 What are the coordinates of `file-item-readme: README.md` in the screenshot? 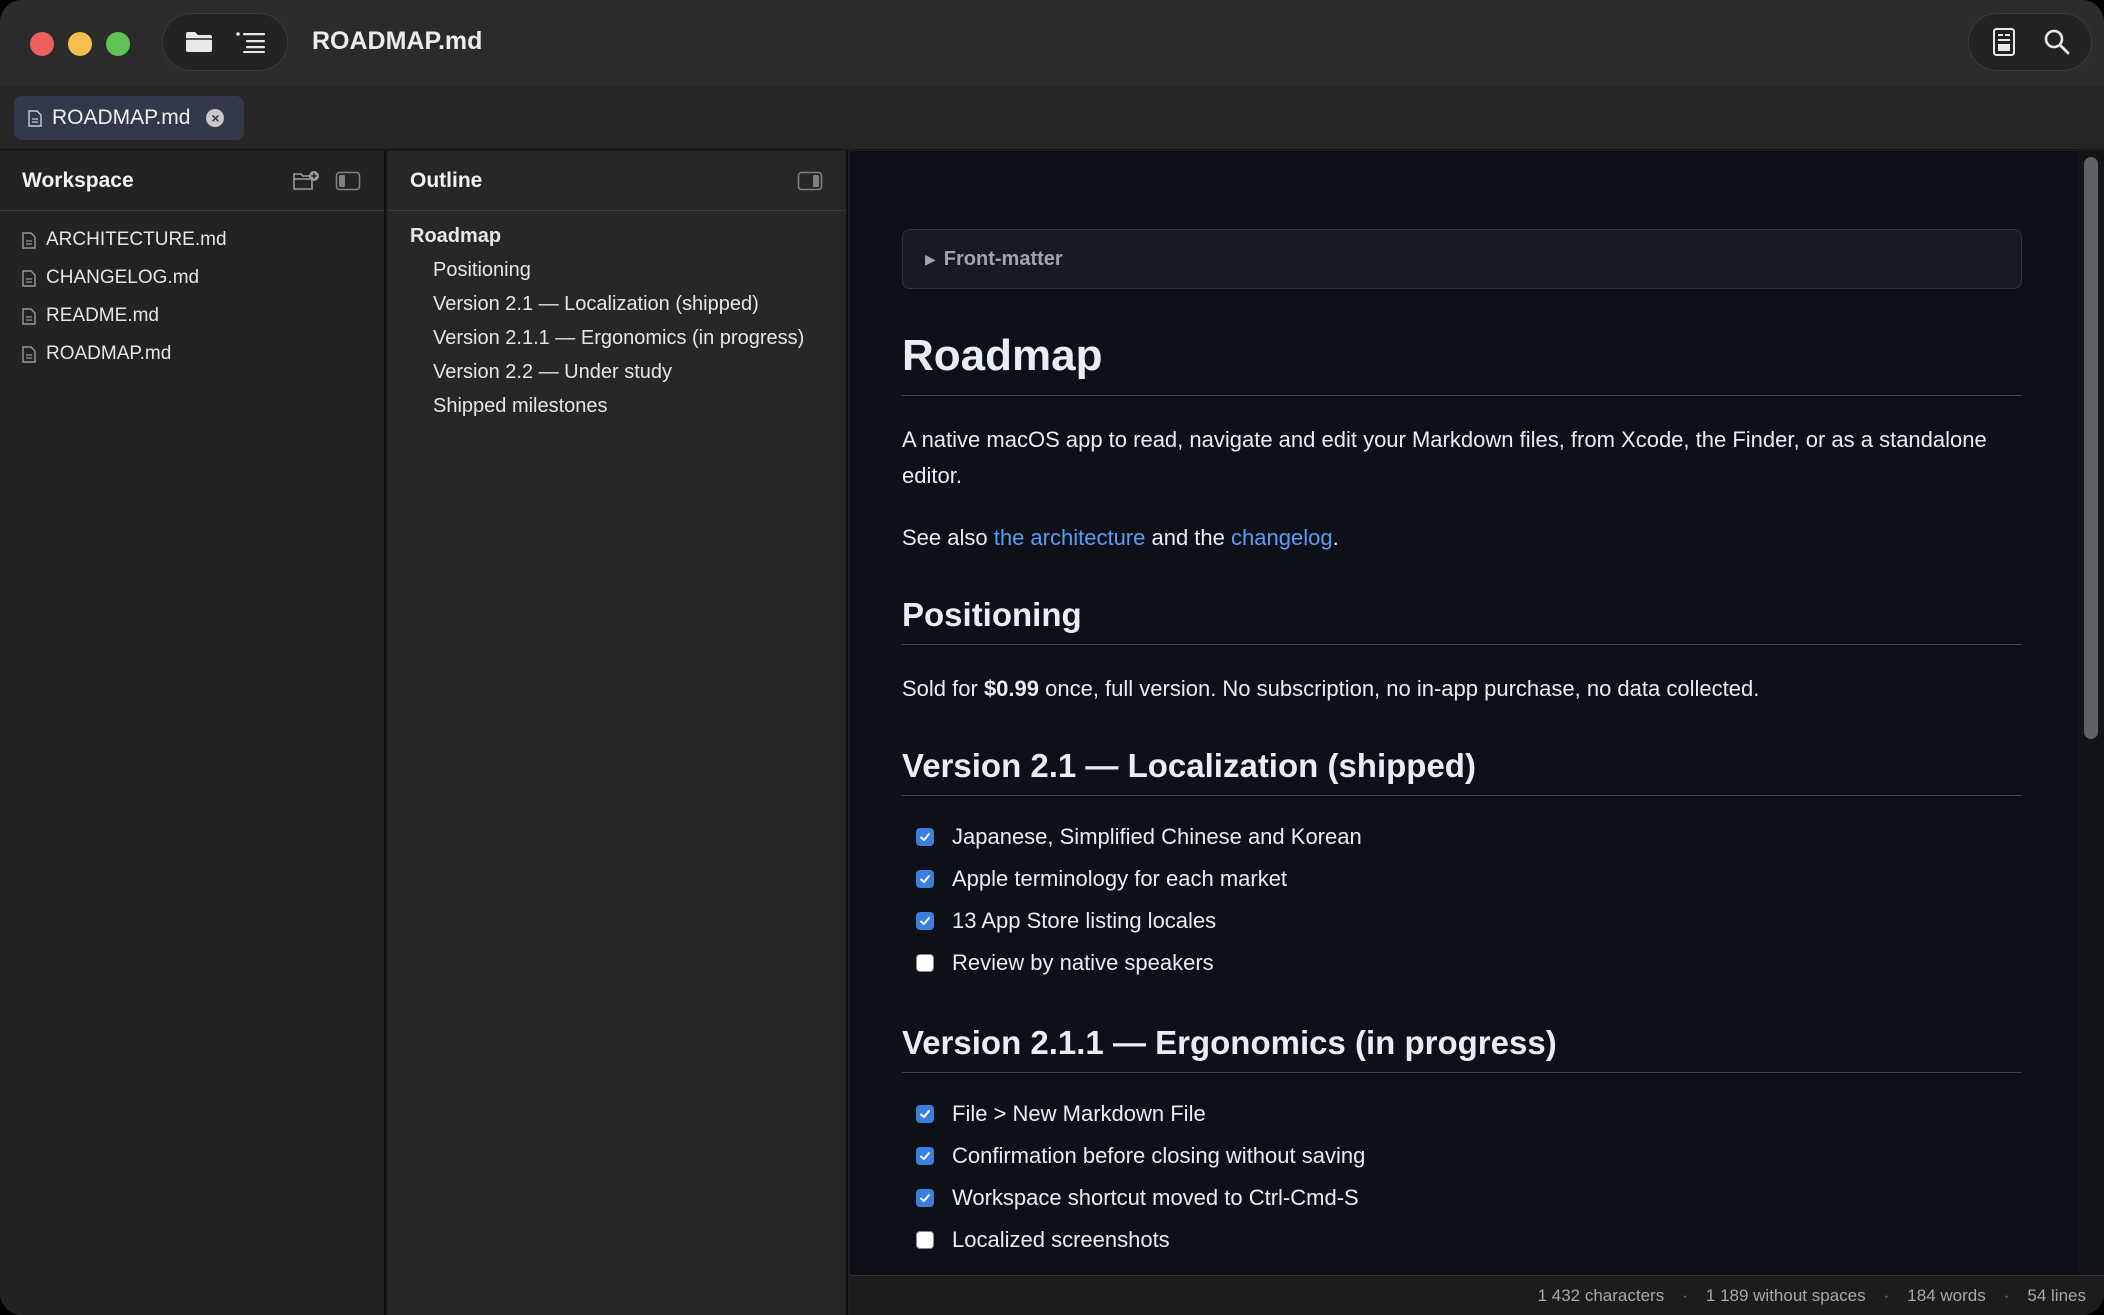 It's located at (192, 316).